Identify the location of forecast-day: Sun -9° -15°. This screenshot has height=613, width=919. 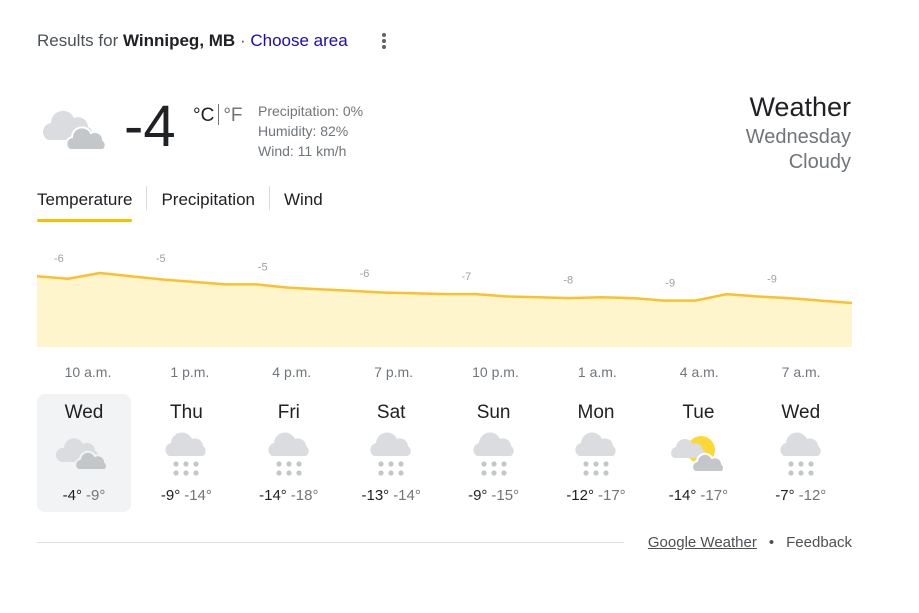
(494, 453).